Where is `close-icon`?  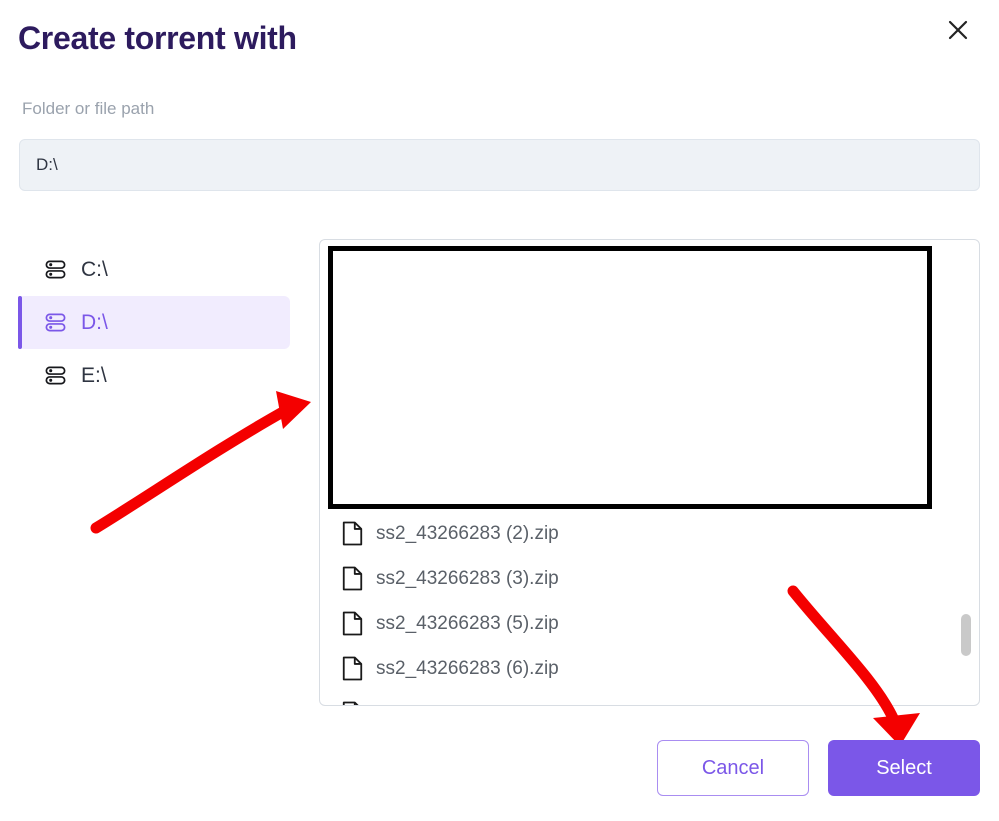 close-icon is located at coordinates (958, 30).